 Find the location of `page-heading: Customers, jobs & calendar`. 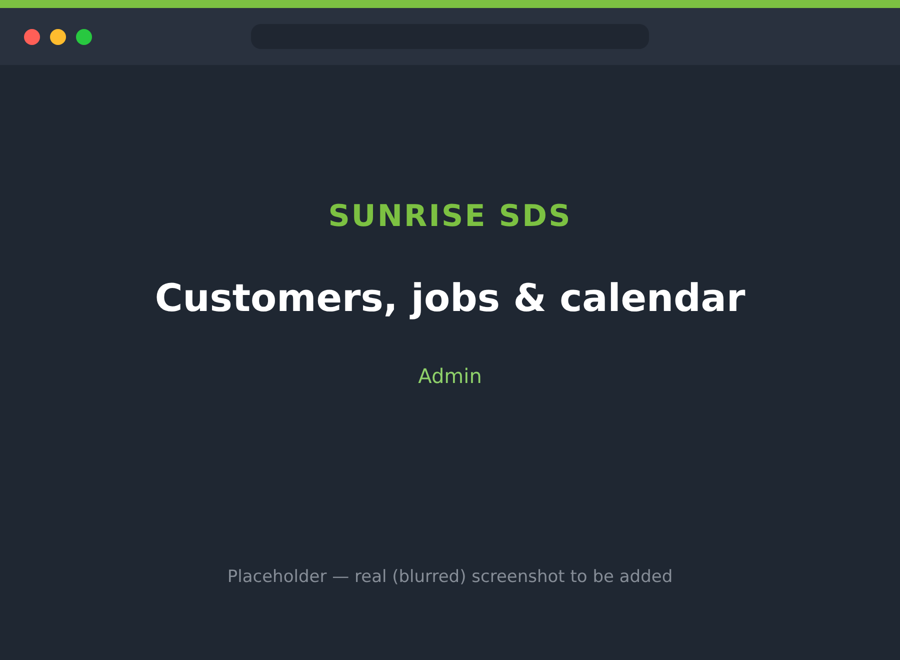

page-heading: Customers, jobs & calendar is located at coordinates (450, 299).